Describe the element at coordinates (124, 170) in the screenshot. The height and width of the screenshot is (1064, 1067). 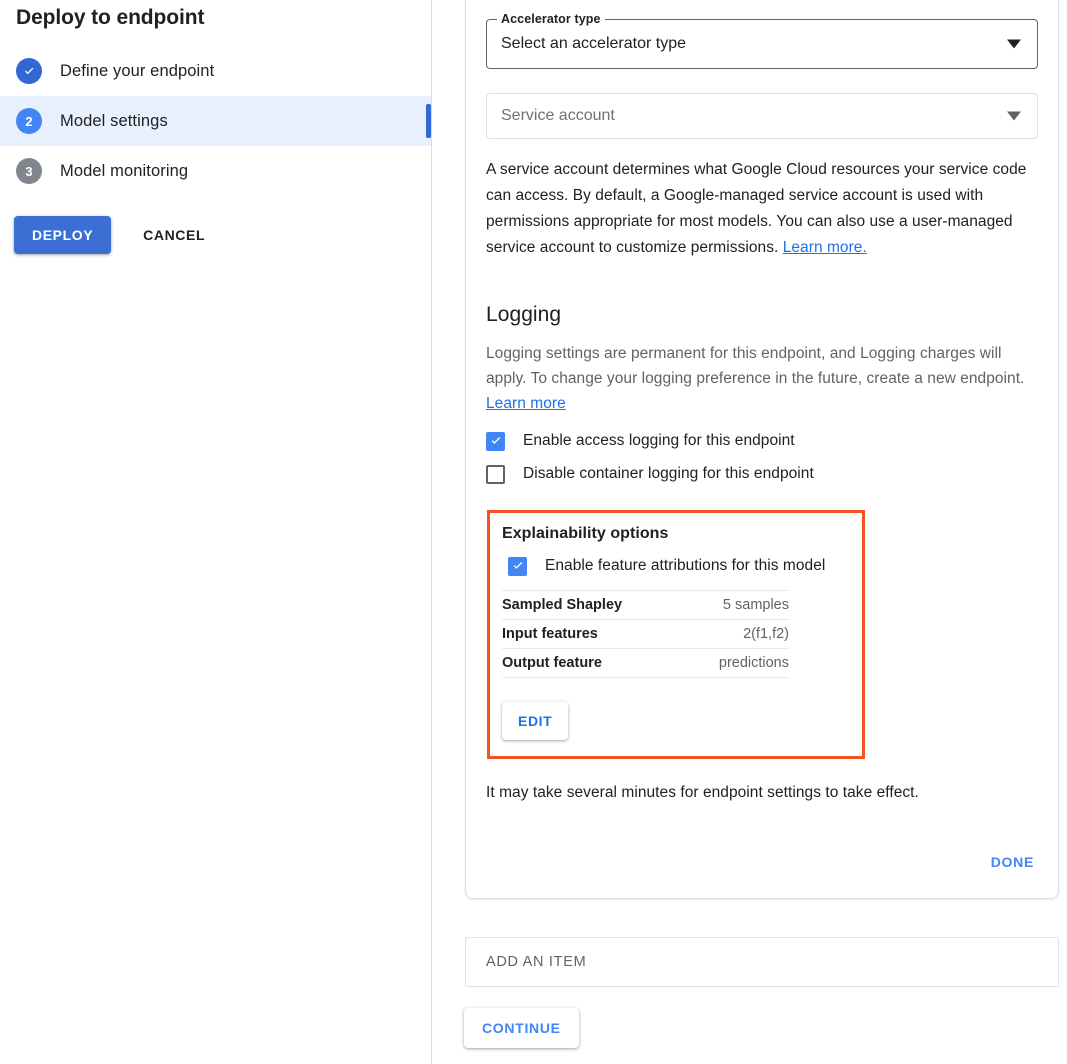
I see `sidebar-item-label: Model monitoring` at that location.